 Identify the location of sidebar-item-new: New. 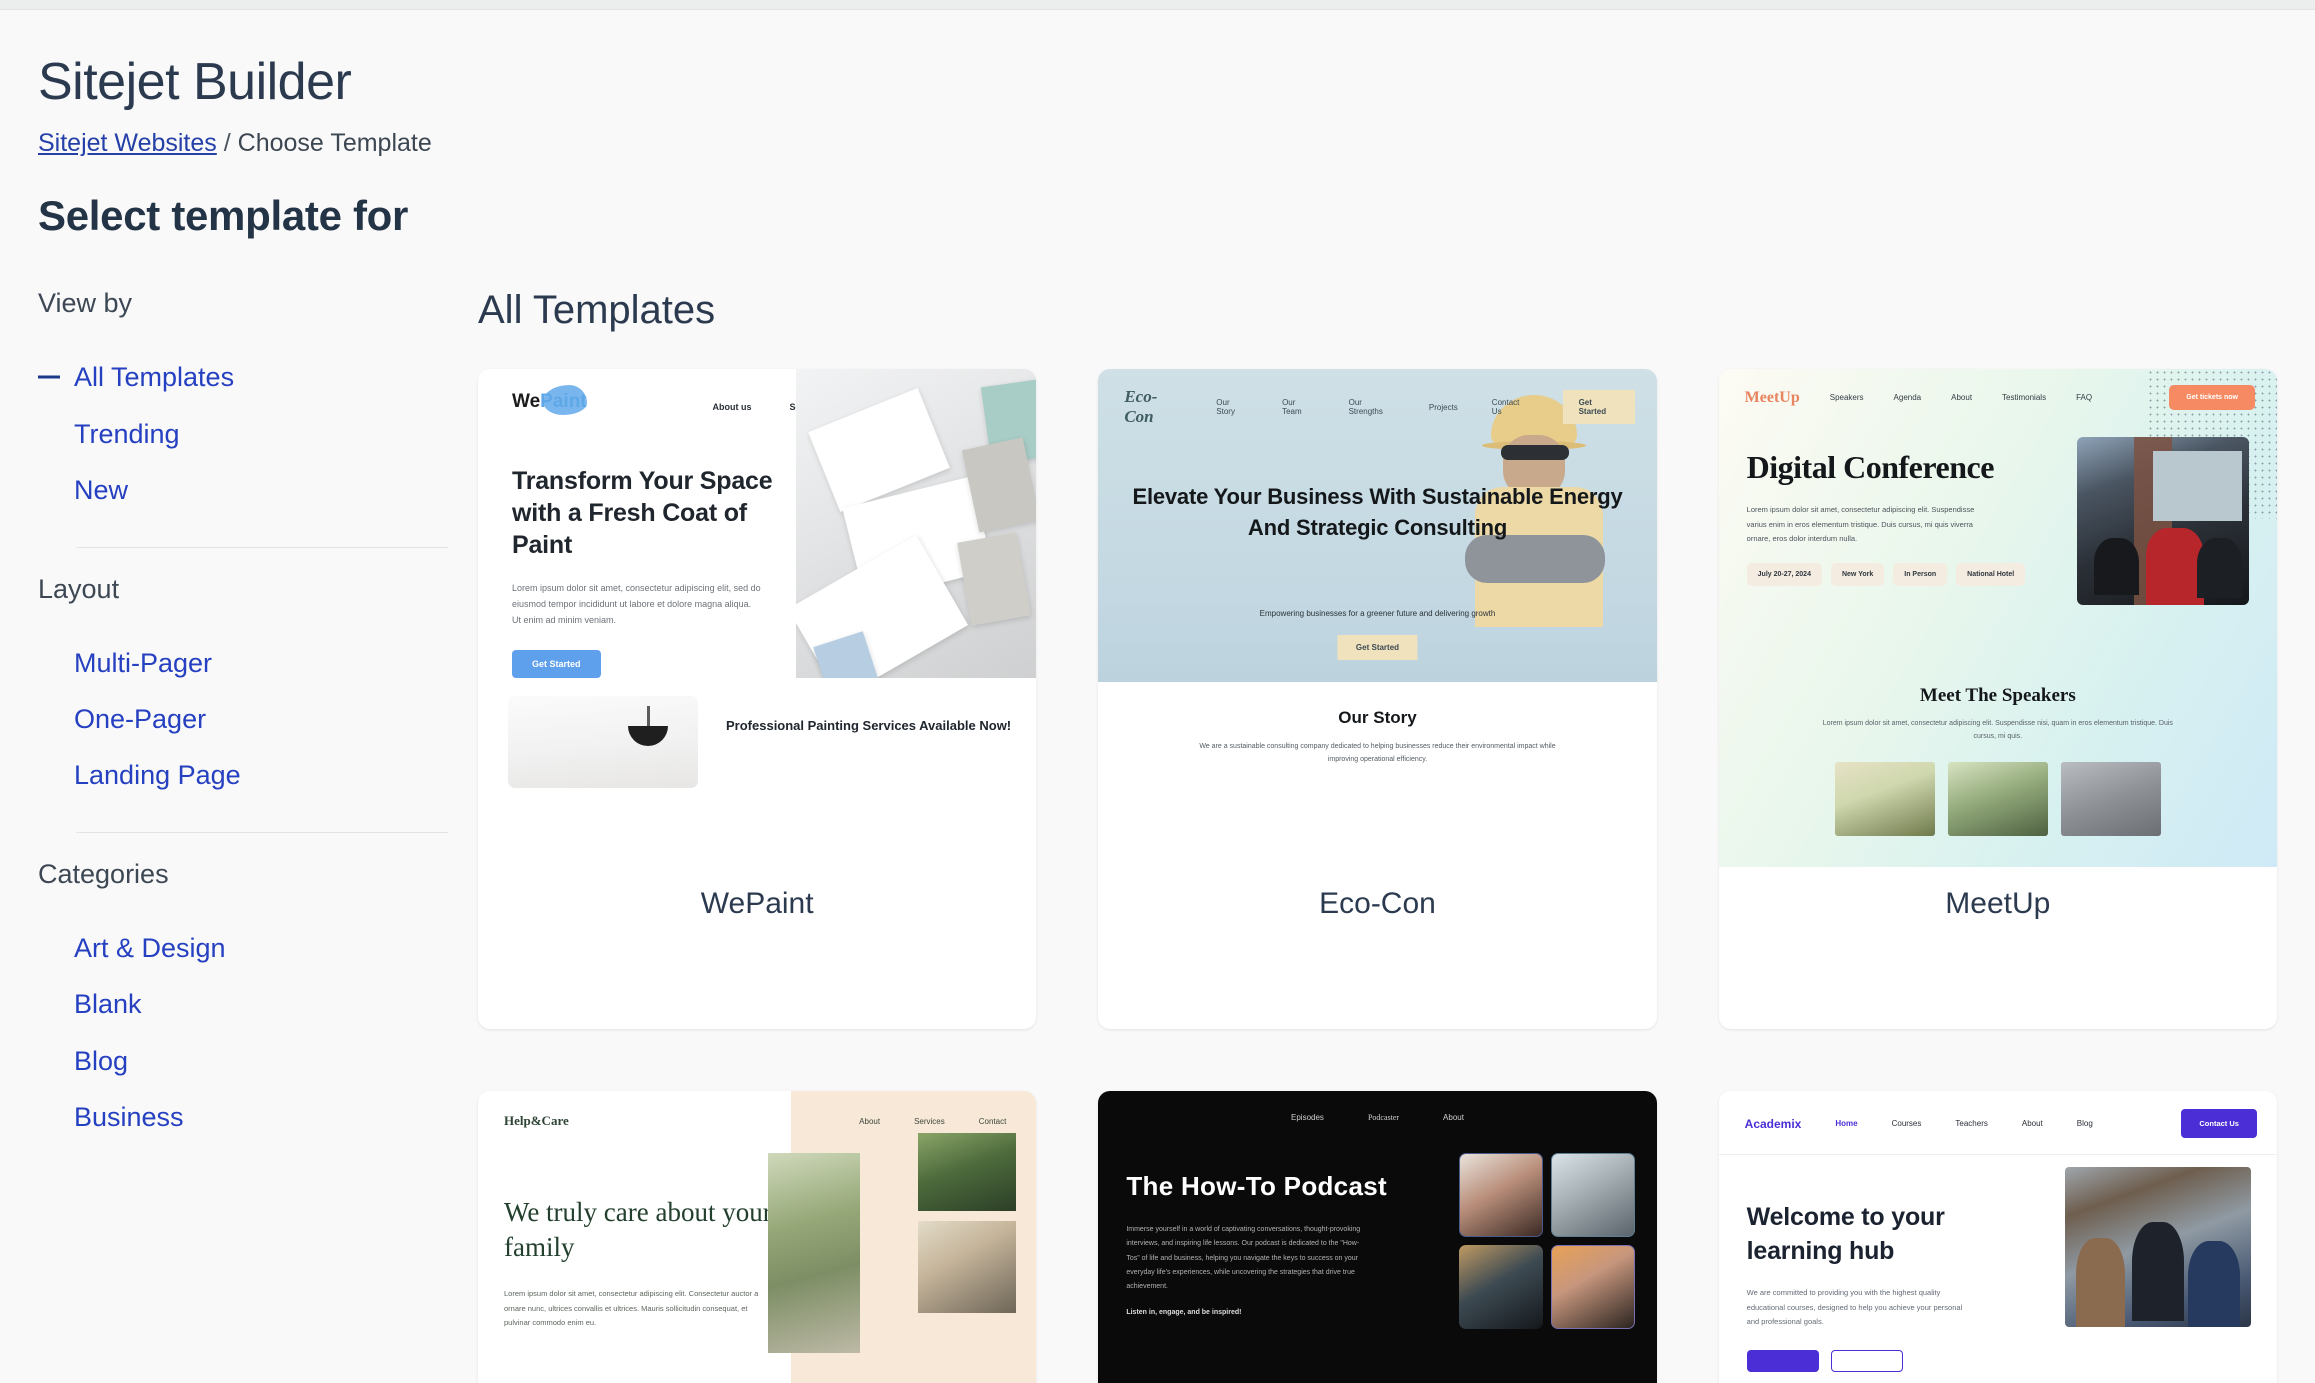
(243, 490).